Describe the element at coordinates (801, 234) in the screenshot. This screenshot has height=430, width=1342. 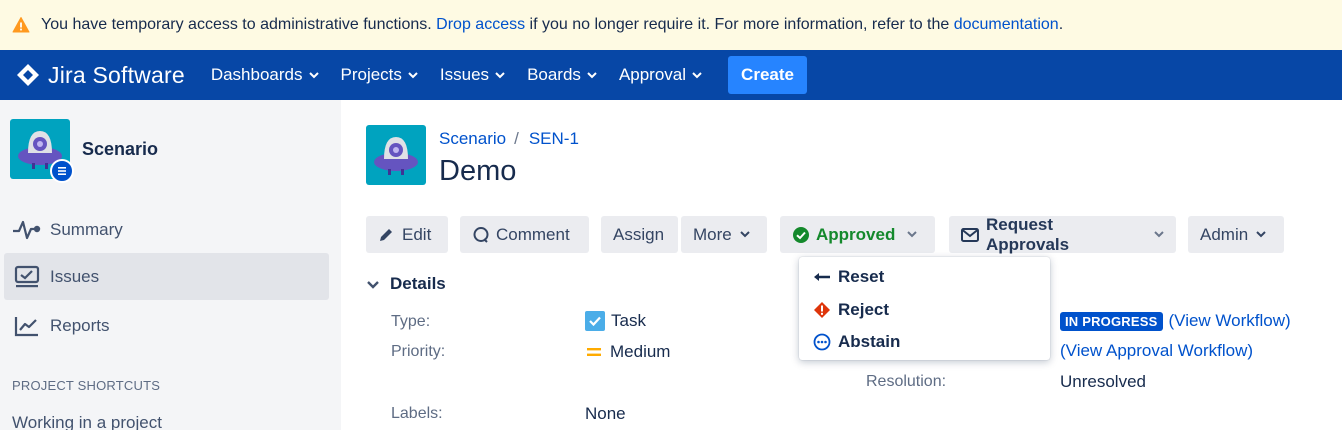
I see `check-circle-icon` at that location.